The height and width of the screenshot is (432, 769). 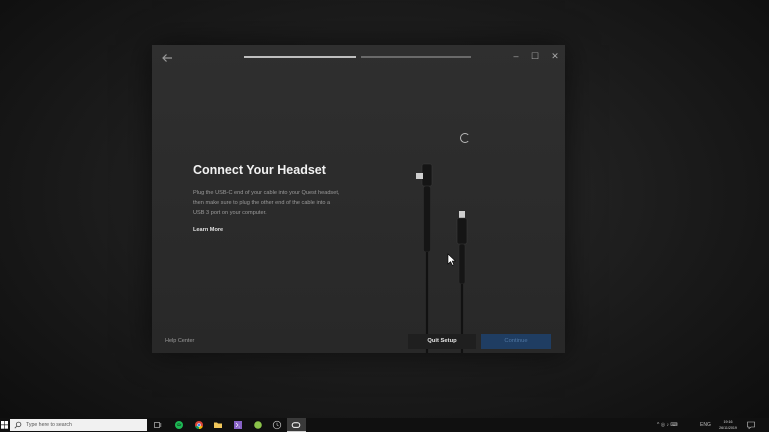 What do you see at coordinates (277, 425) in the screenshot?
I see `clock-app-icon` at bounding box center [277, 425].